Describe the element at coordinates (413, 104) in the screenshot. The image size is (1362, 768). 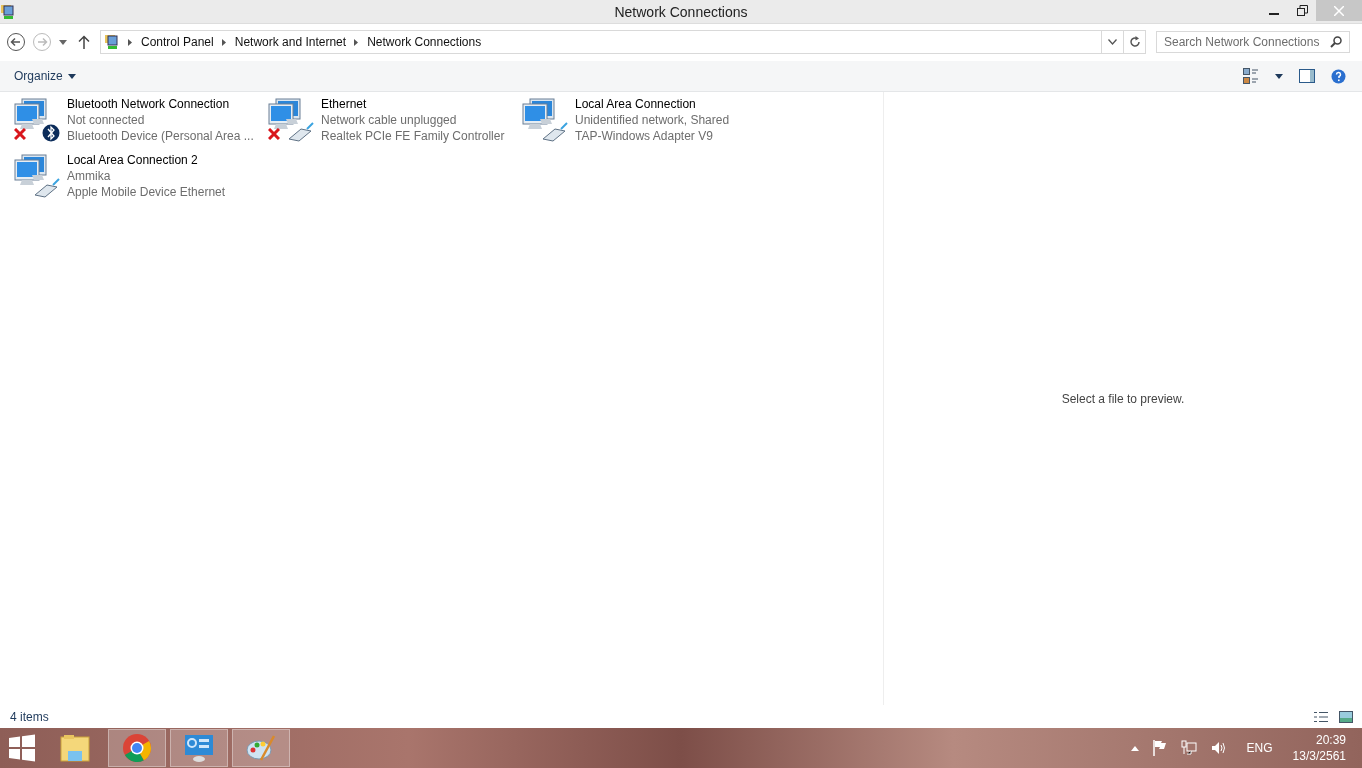
I see `connection-name: Ethernet` at that location.